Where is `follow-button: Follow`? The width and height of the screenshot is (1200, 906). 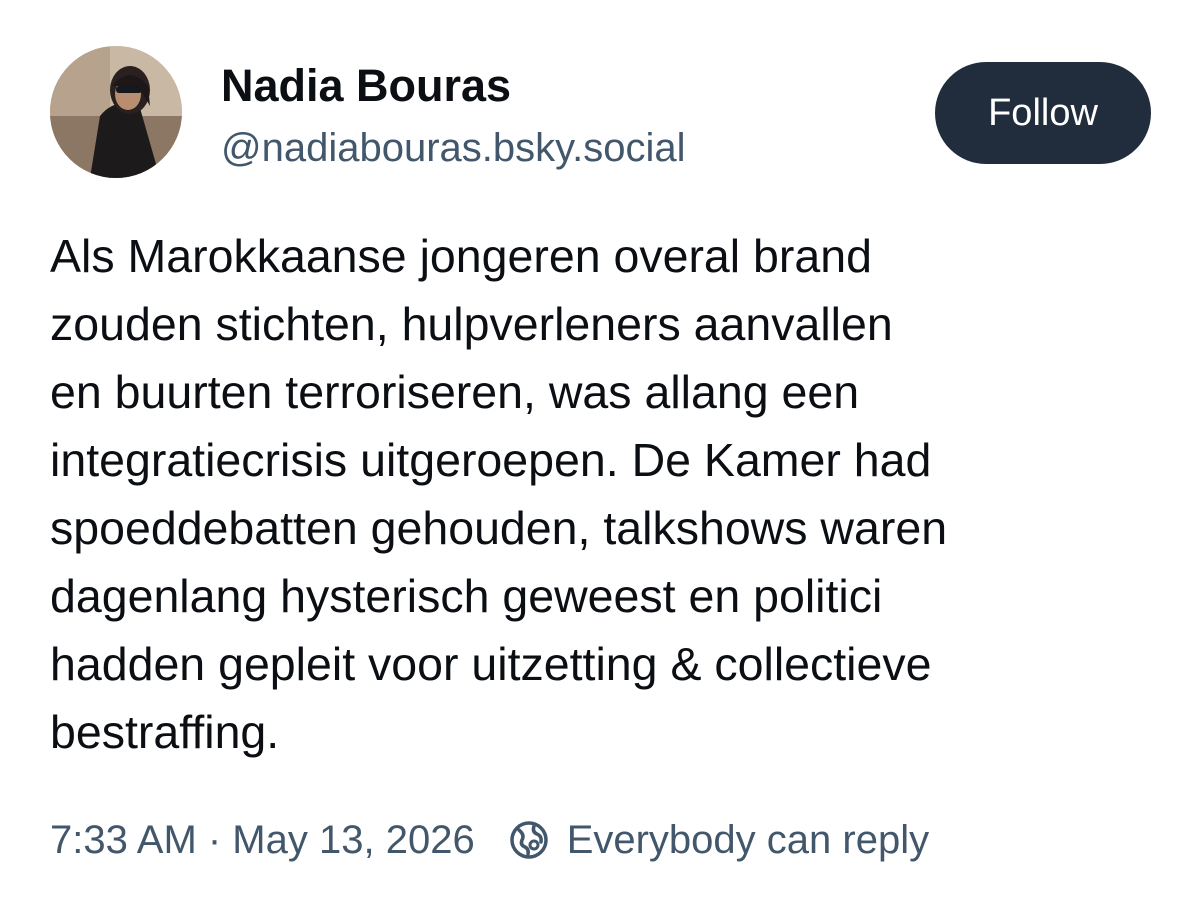 follow-button: Follow is located at coordinates (1043, 113).